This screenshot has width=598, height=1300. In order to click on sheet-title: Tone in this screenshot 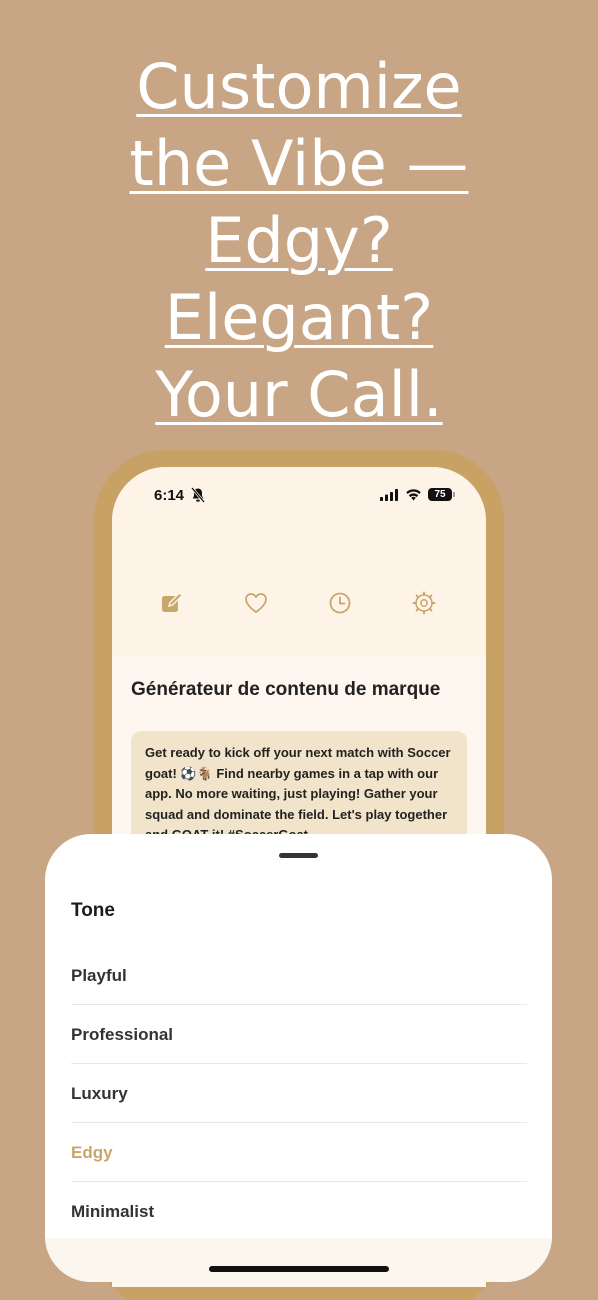, I will do `click(93, 910)`.